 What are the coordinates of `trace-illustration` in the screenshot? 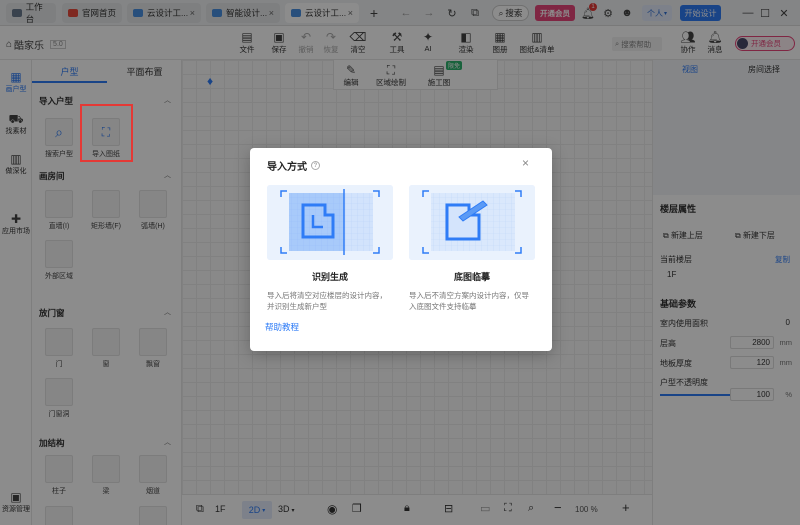 It's located at (472, 222).